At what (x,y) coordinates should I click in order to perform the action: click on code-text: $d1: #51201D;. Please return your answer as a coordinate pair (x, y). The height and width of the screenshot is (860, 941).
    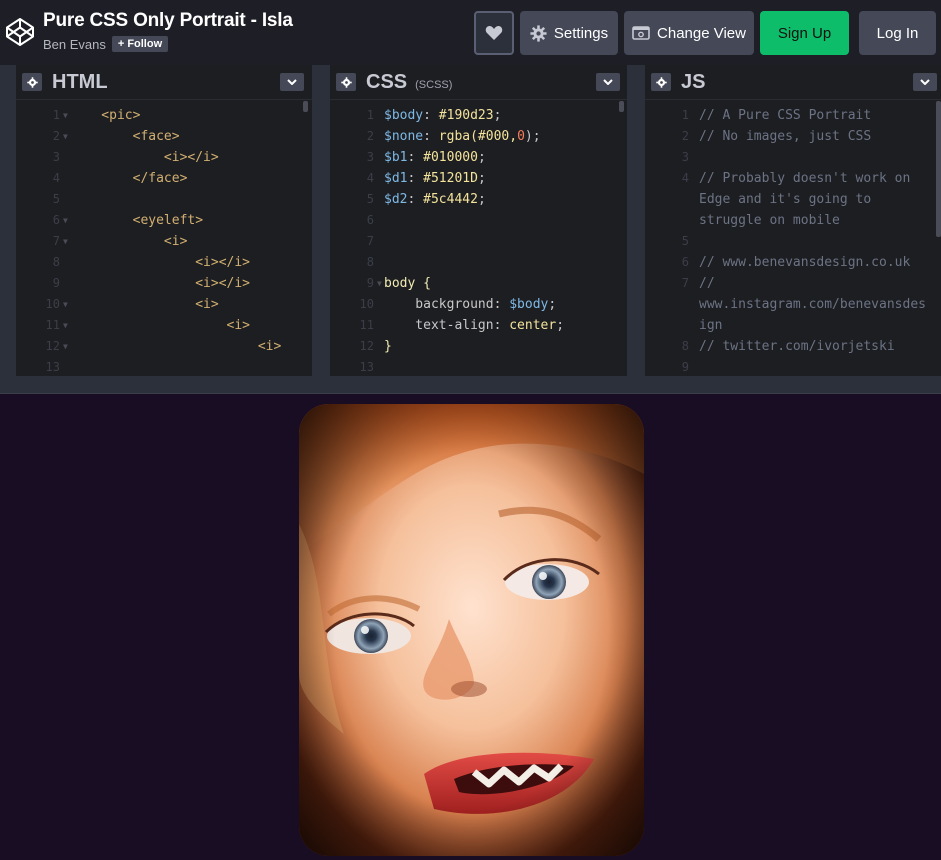
    Looking at the image, I should click on (435, 178).